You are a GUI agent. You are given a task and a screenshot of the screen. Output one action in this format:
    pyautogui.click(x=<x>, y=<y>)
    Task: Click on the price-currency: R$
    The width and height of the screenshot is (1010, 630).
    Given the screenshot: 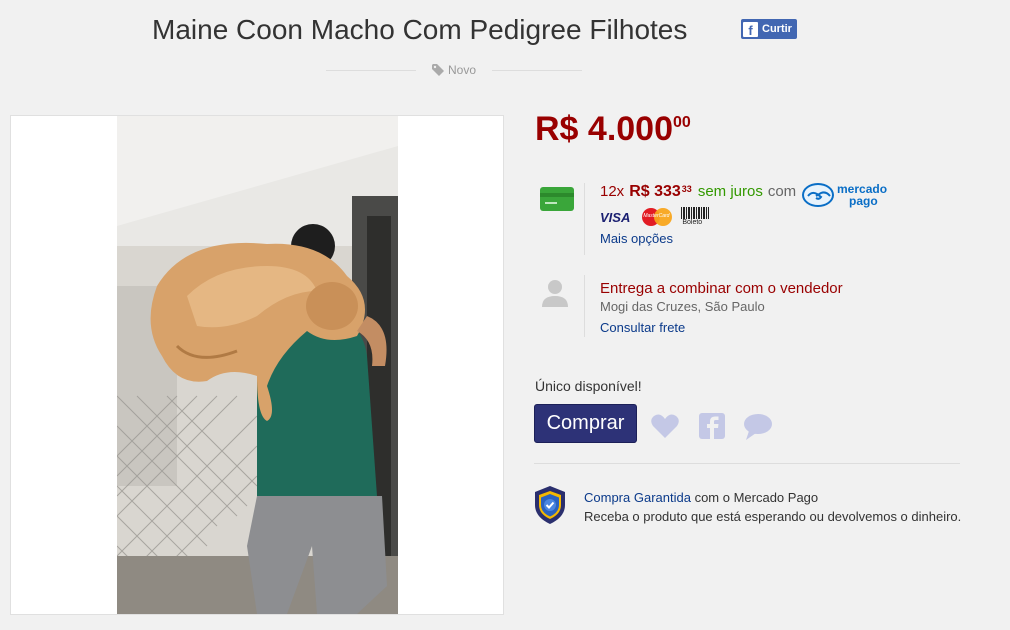 What is the action you would take?
    pyautogui.click(x=557, y=129)
    